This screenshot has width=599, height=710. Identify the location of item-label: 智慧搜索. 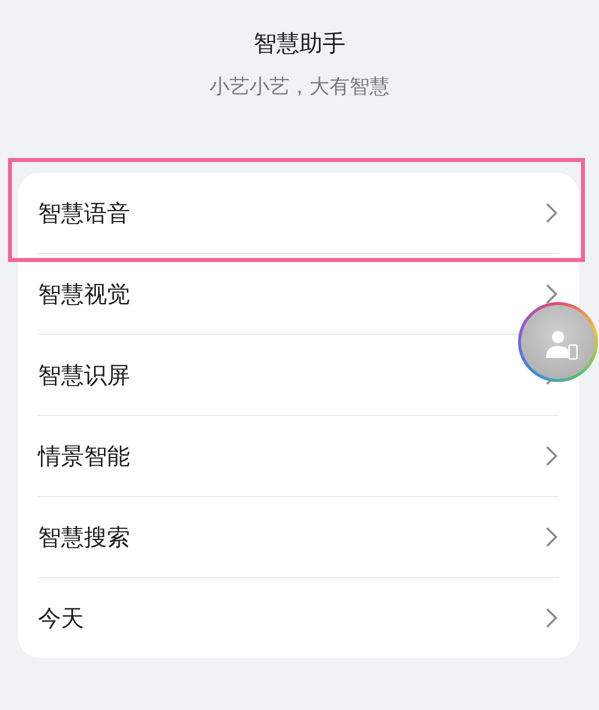
(84, 538).